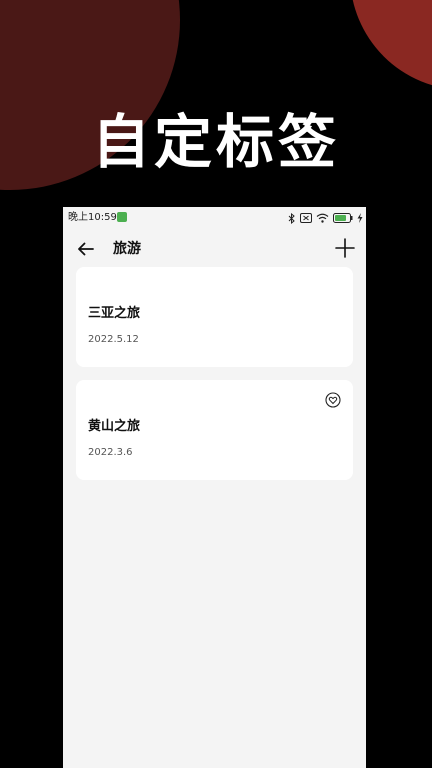  I want to click on charging-icon, so click(360, 218).